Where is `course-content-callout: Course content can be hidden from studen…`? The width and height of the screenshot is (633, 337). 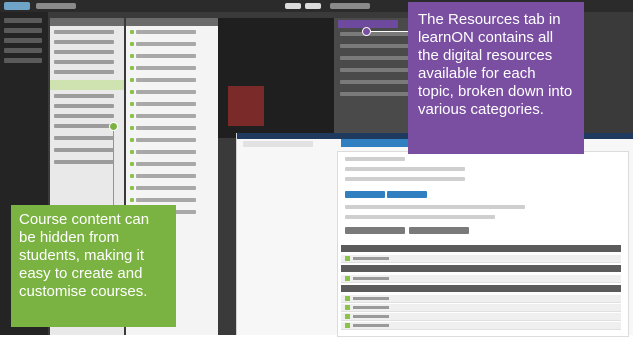
course-content-callout: Course content can be hidden from studen… is located at coordinates (93, 266).